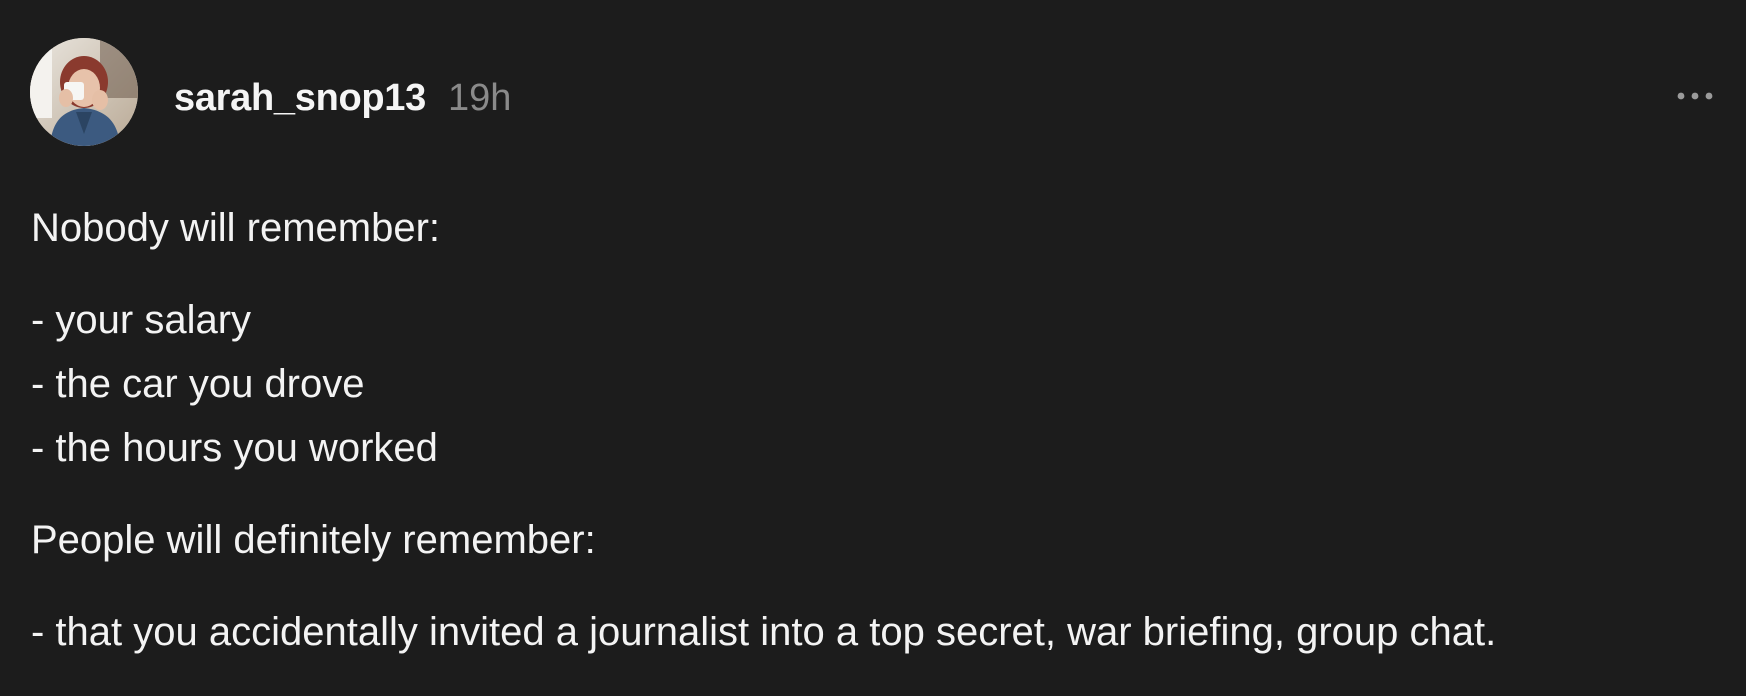  I want to click on post-text-line: People will definitely remember:, so click(313, 540).